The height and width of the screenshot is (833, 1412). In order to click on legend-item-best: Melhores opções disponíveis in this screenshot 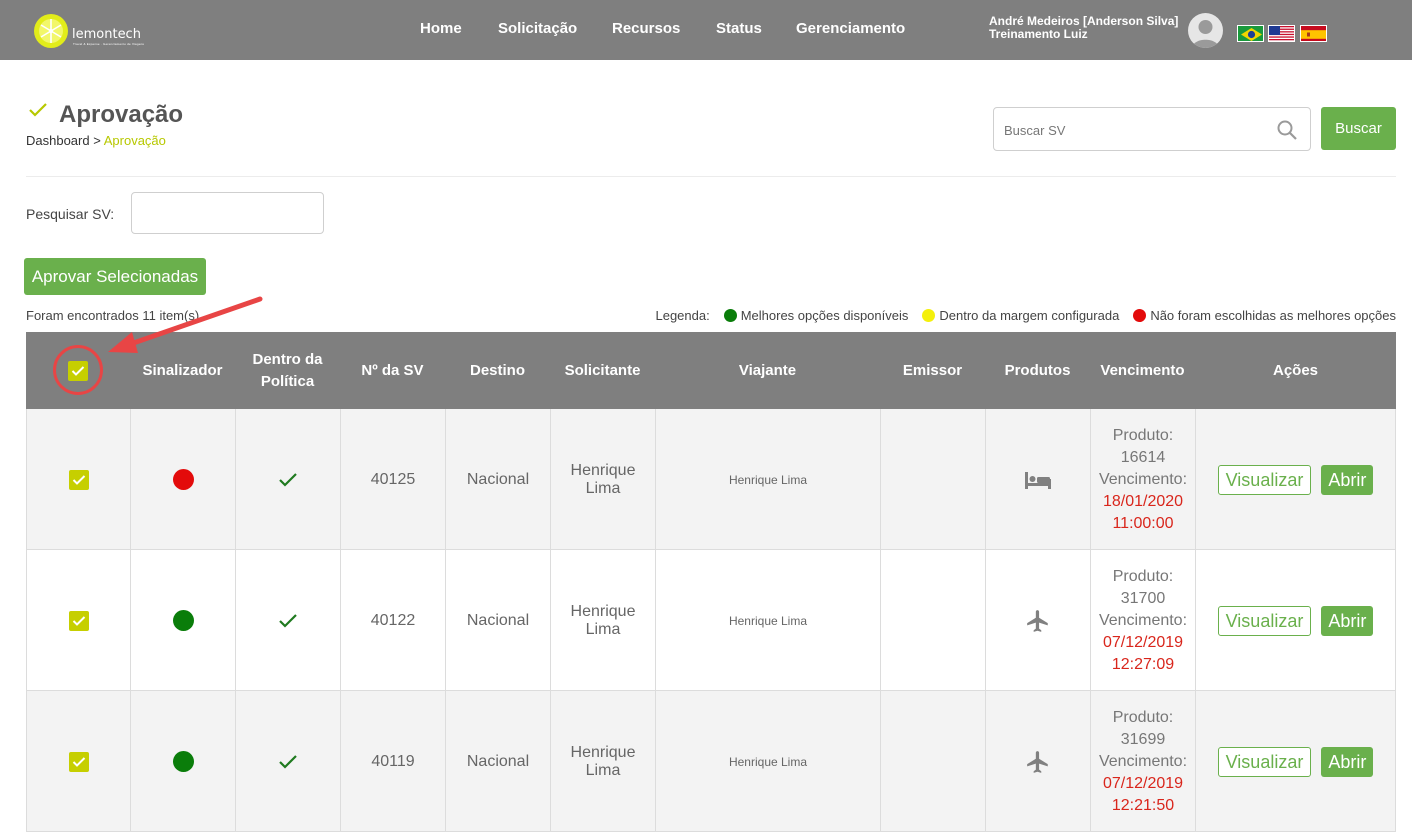, I will do `click(824, 315)`.